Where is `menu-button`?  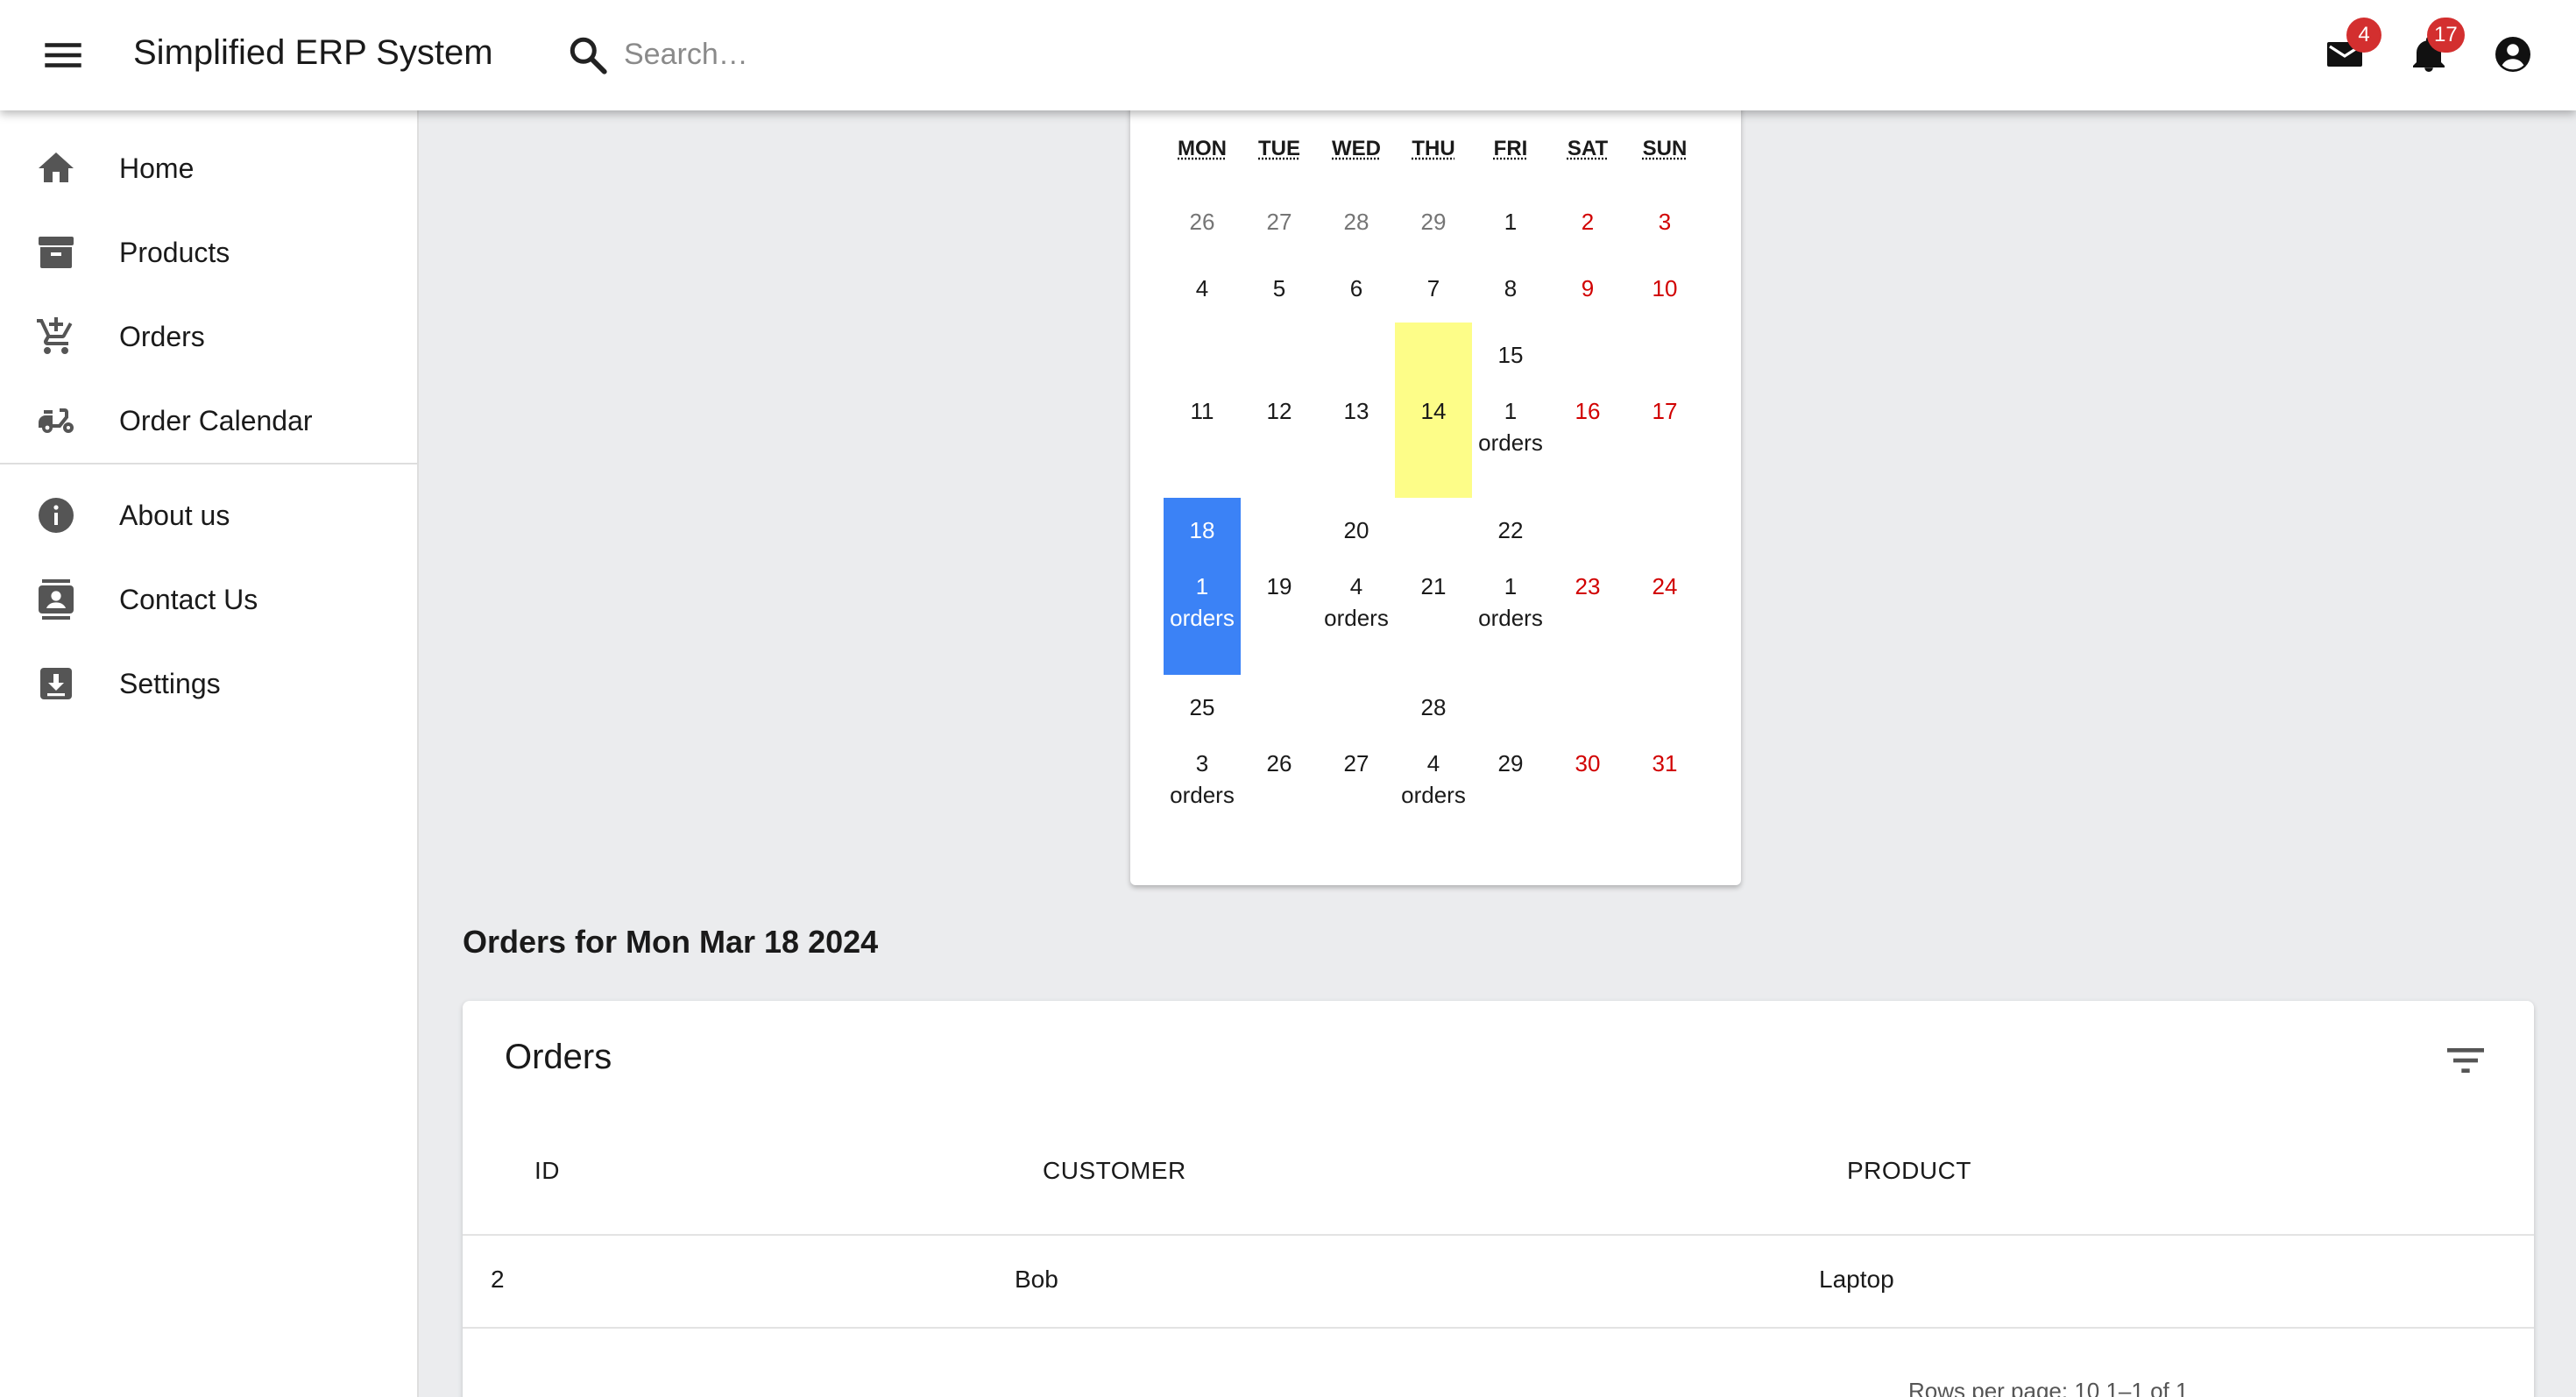 menu-button is located at coordinates (63, 55).